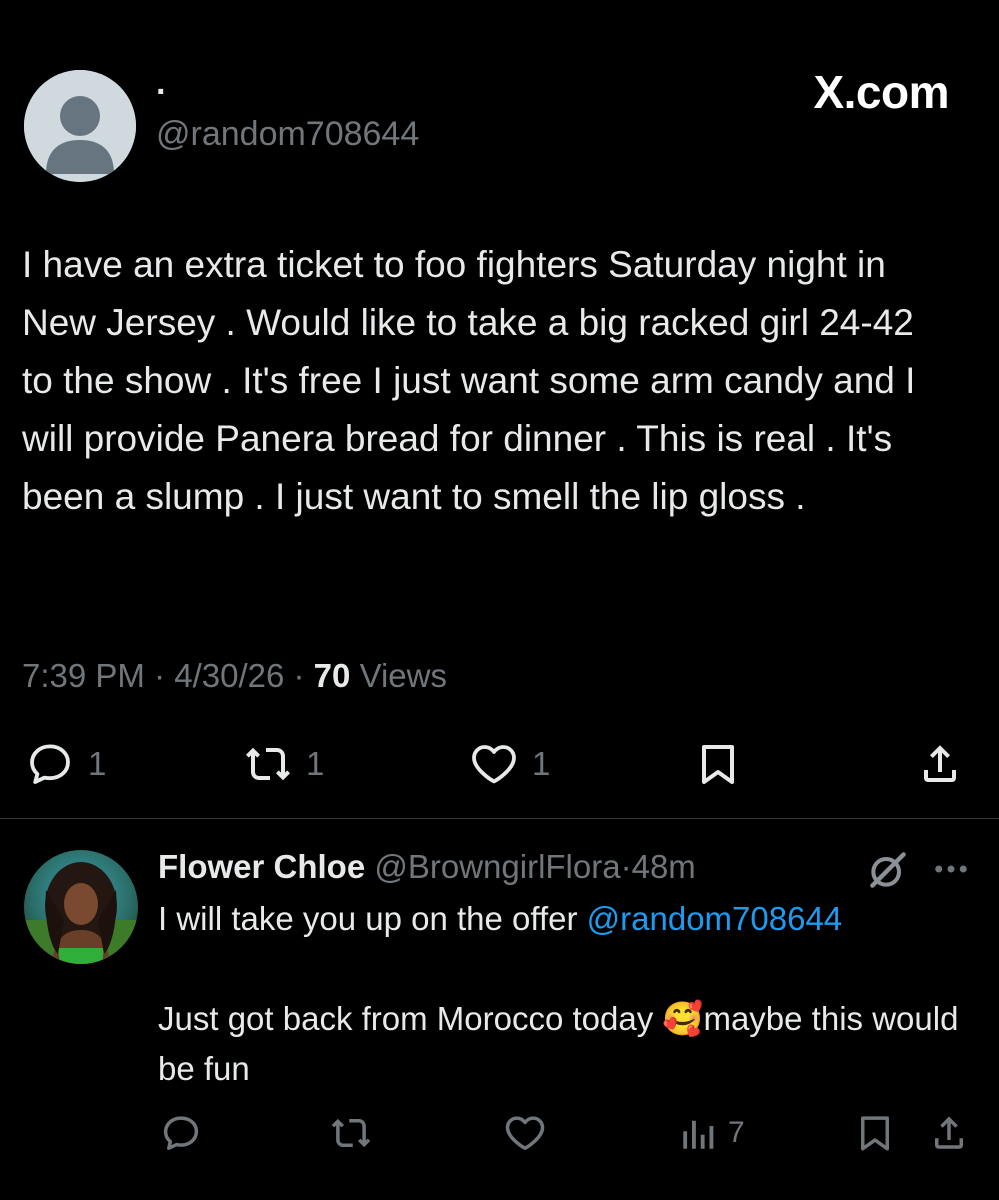 Image resolution: width=999 pixels, height=1200 pixels. I want to click on author-handle: @random708644, so click(287, 134).